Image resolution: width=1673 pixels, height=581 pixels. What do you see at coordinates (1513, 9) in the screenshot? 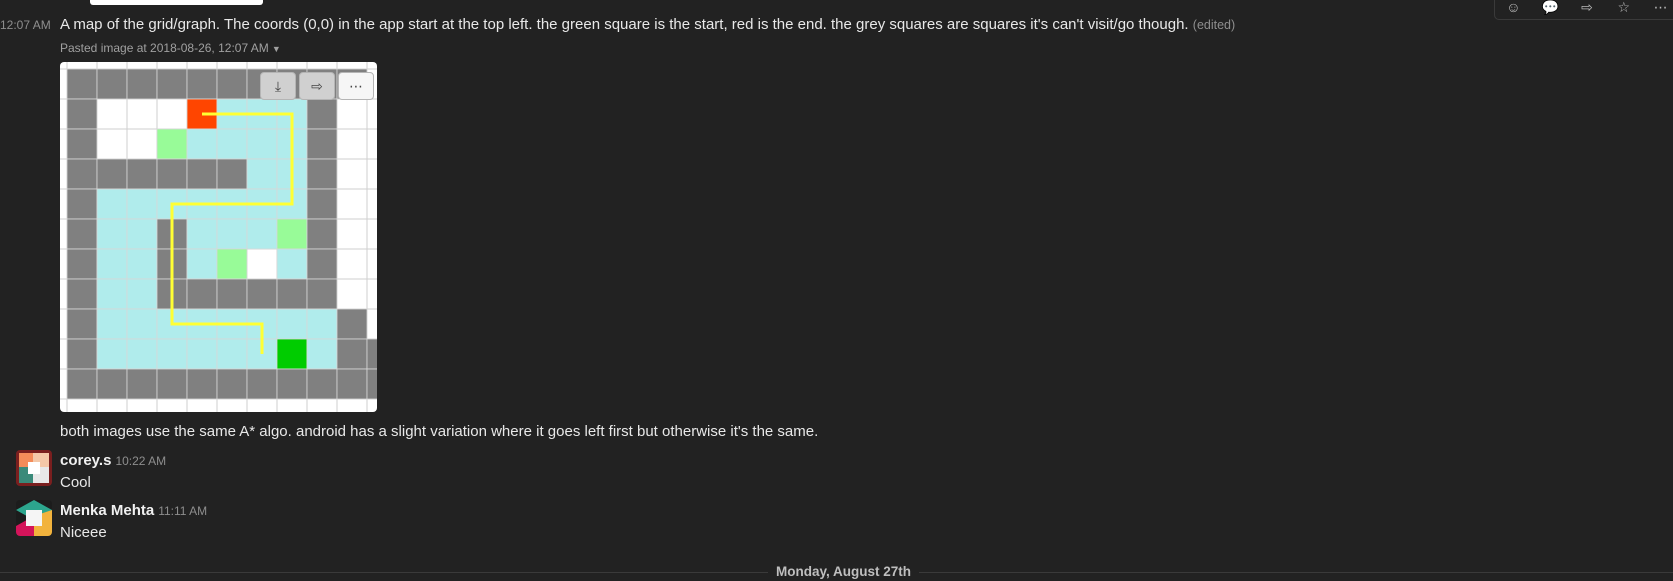
I see `emoji-icon: ☺` at bounding box center [1513, 9].